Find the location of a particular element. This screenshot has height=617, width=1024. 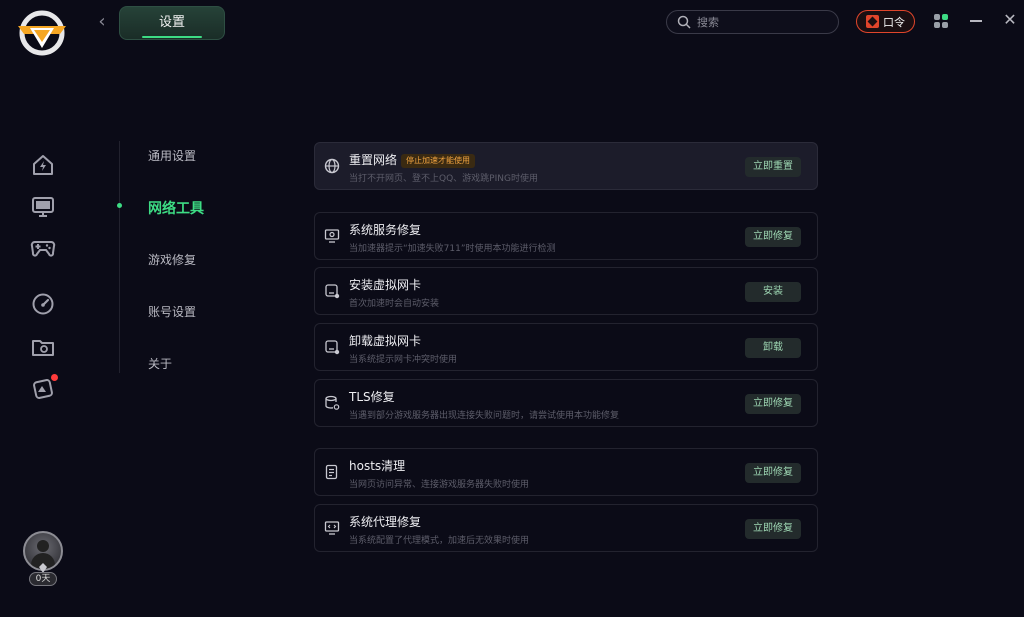

reset-network-button: 立即重置 is located at coordinates (773, 167).